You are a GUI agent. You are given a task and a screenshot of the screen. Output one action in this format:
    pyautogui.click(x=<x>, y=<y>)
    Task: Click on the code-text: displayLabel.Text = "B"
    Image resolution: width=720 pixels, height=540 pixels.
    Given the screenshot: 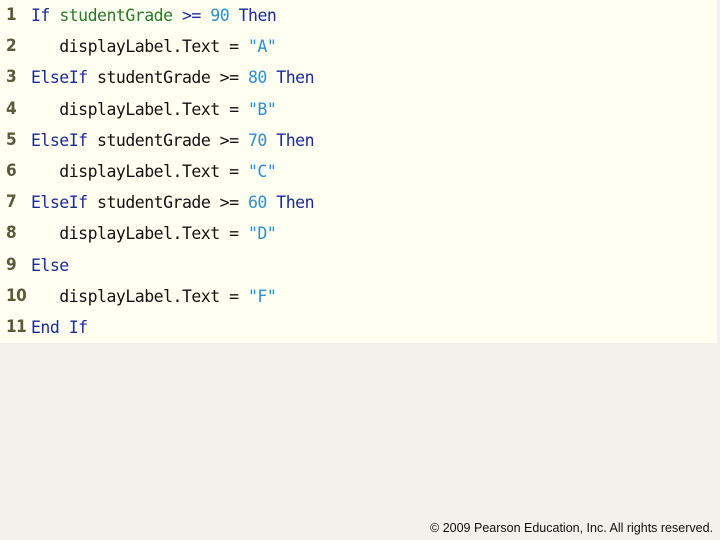 What is the action you would take?
    pyautogui.click(x=154, y=109)
    